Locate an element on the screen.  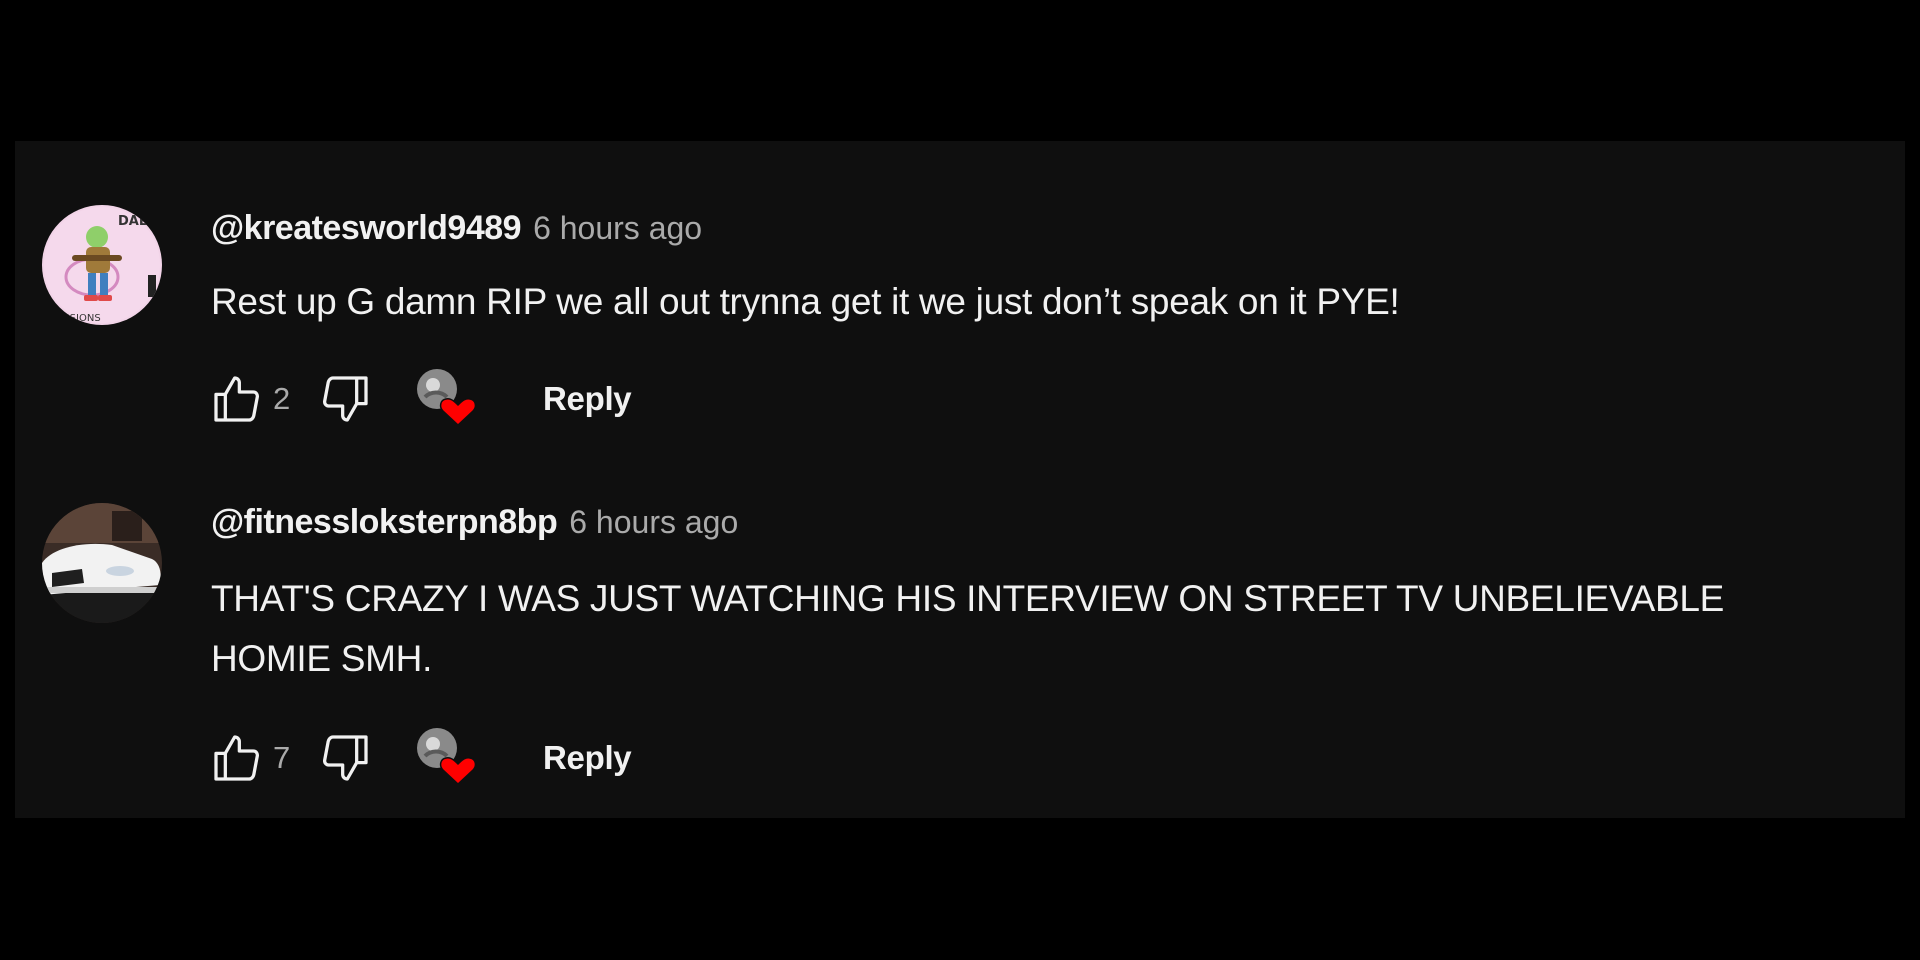
comment-header: @kreatesworld9489 6 hours ago is located at coordinates (456, 232).